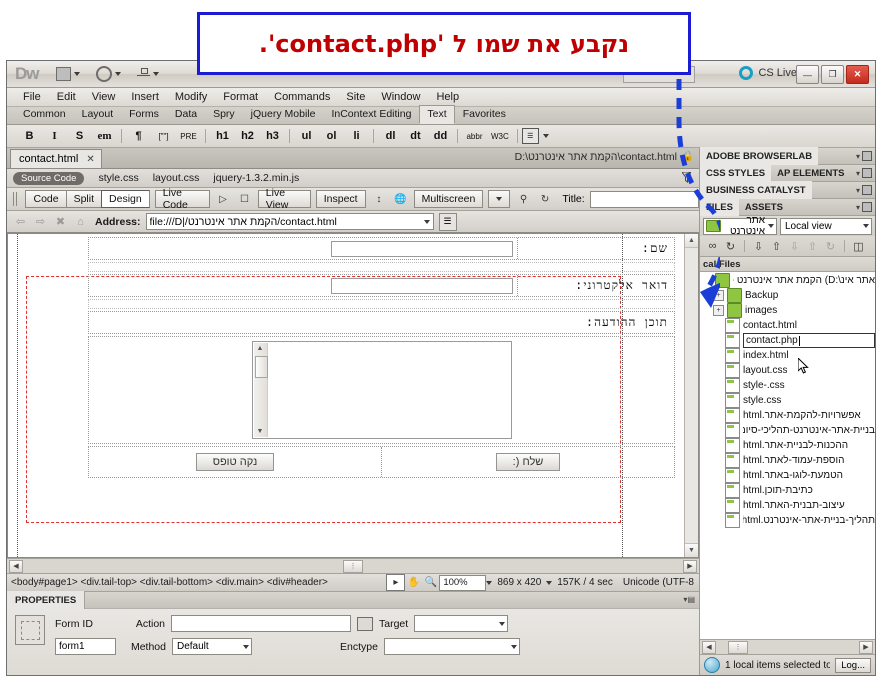  I want to click on panel-tab-files: FILES, so click(719, 207).